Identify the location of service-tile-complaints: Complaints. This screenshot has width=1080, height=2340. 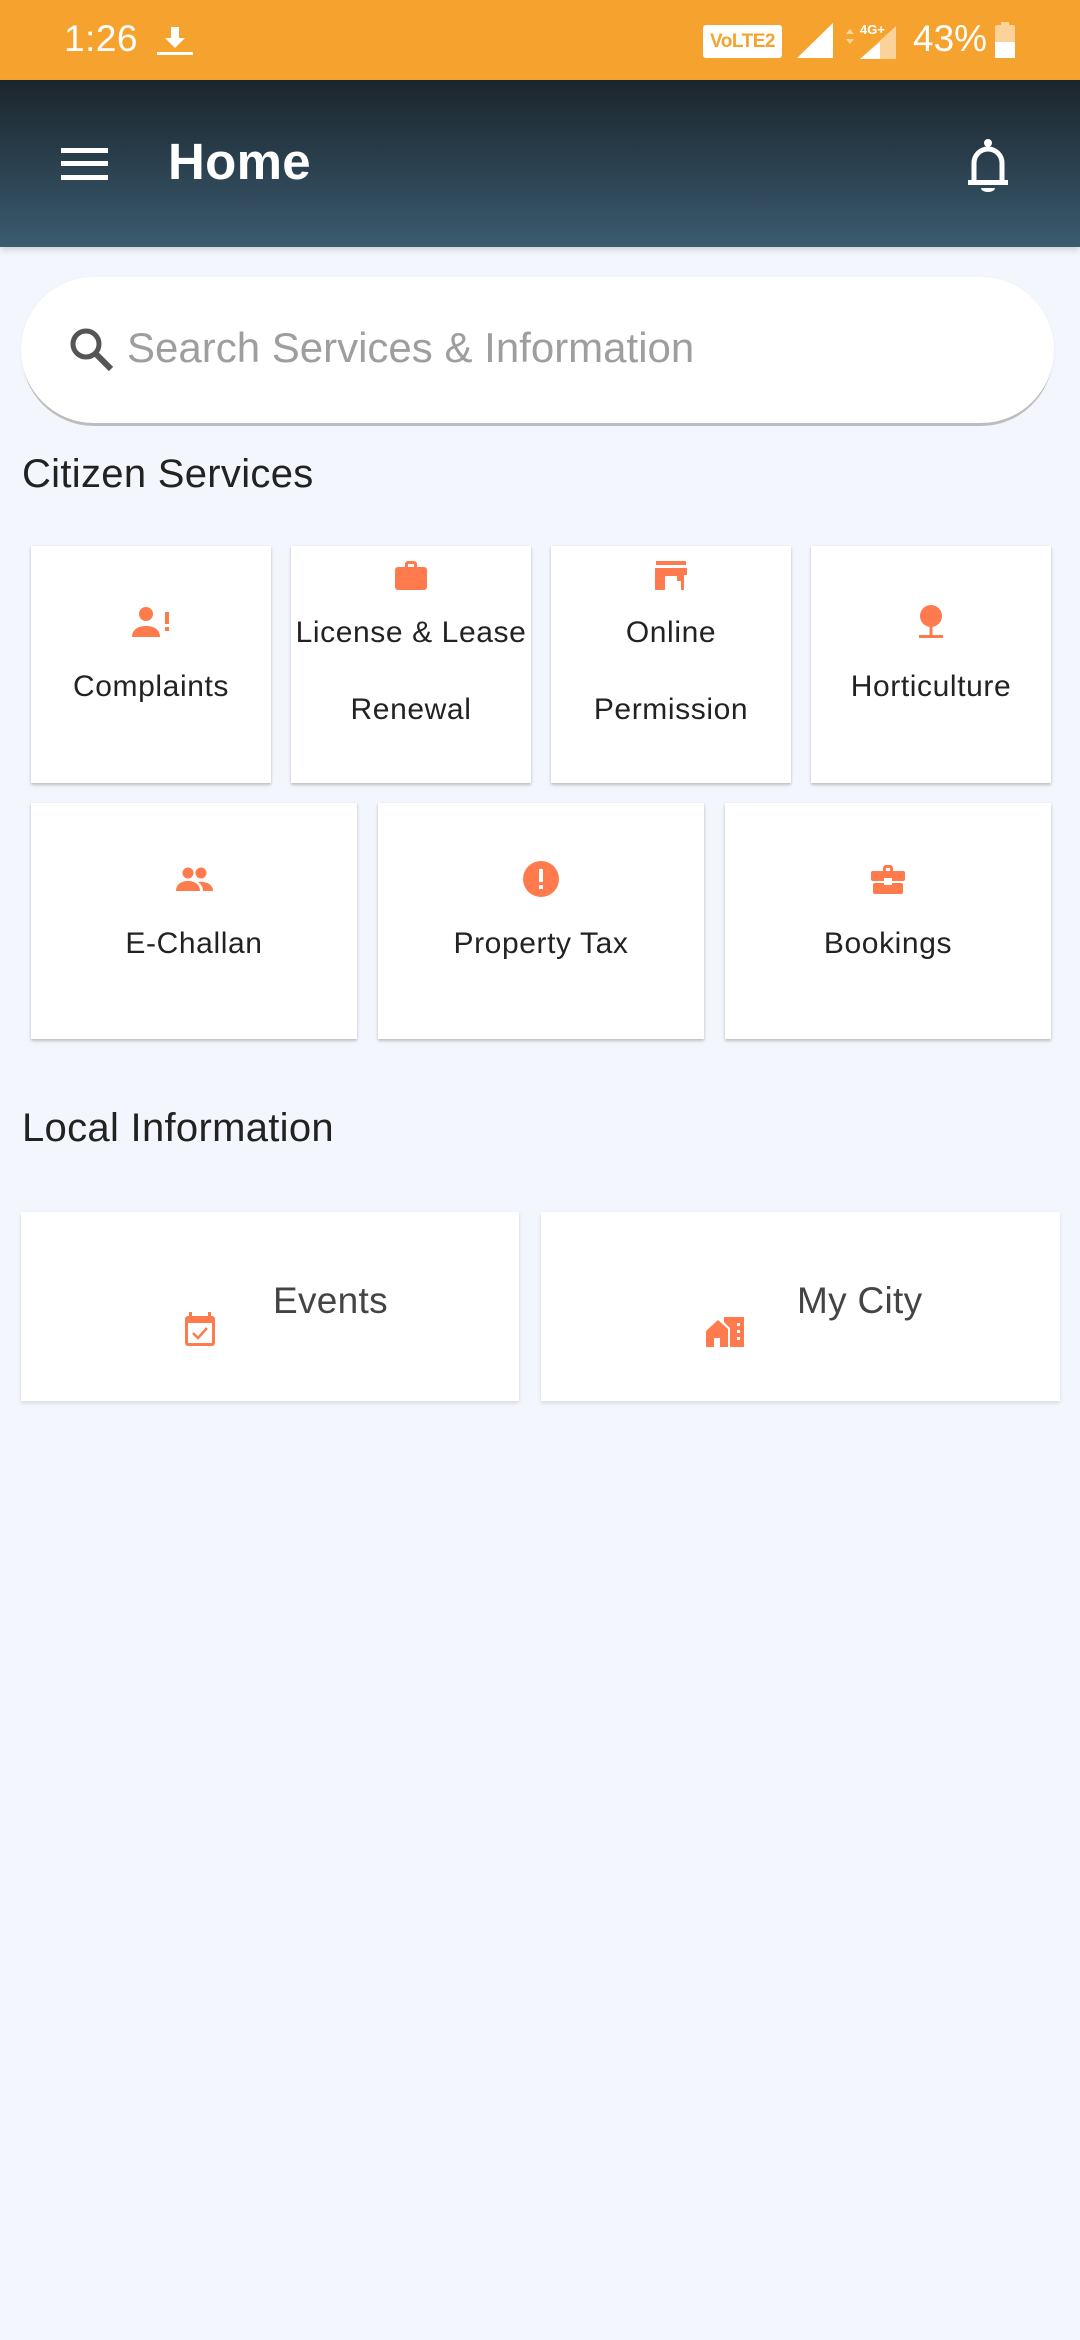
(151, 664).